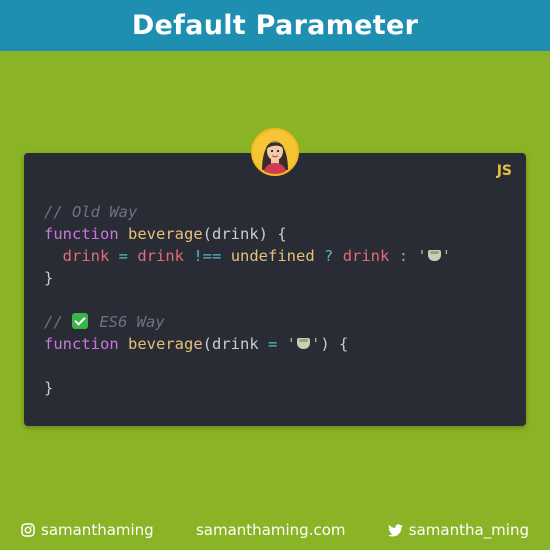  Describe the element at coordinates (91, 212) in the screenshot. I see `code-token: // Old Way` at that location.